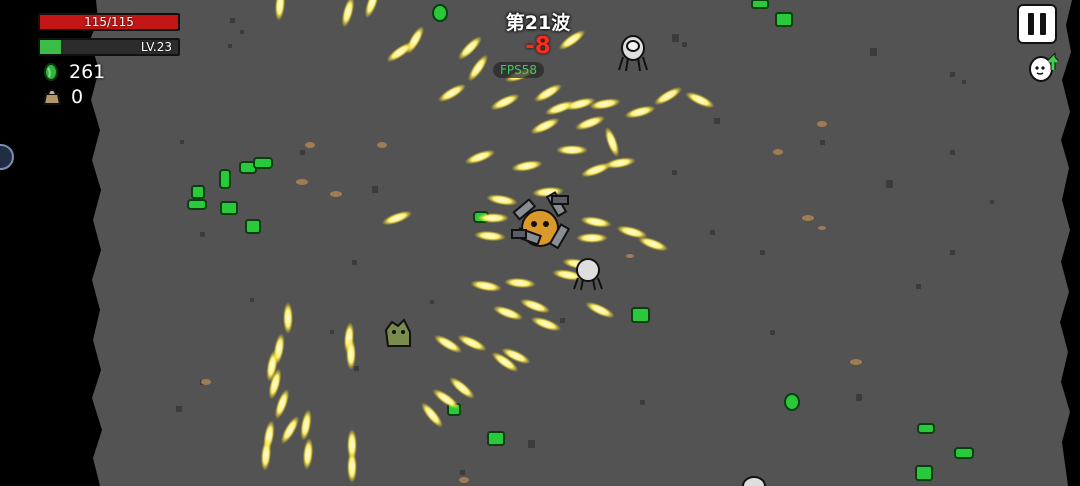 The width and height of the screenshot is (1080, 486). I want to click on health-bar: 115/115, so click(109, 22).